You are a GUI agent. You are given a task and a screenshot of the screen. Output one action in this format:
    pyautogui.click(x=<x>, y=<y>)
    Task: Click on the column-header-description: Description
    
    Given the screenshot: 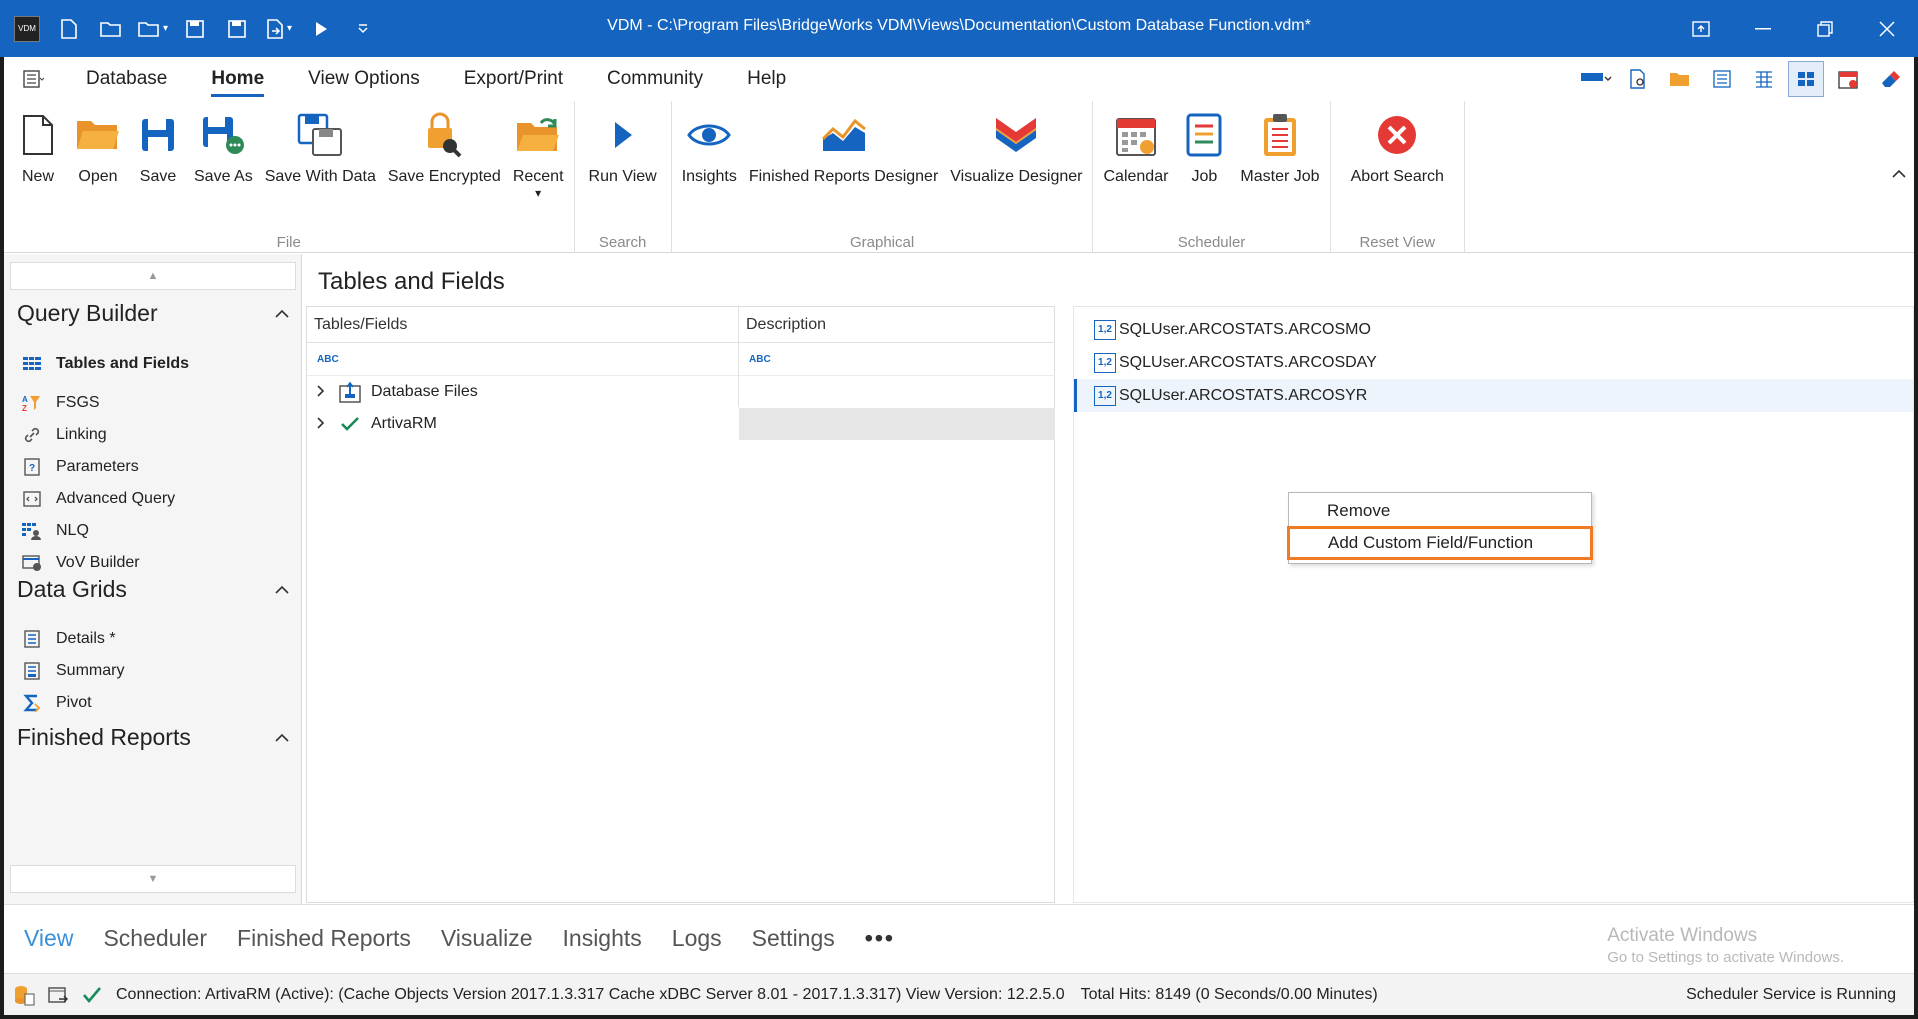 What is the action you would take?
    pyautogui.click(x=897, y=325)
    